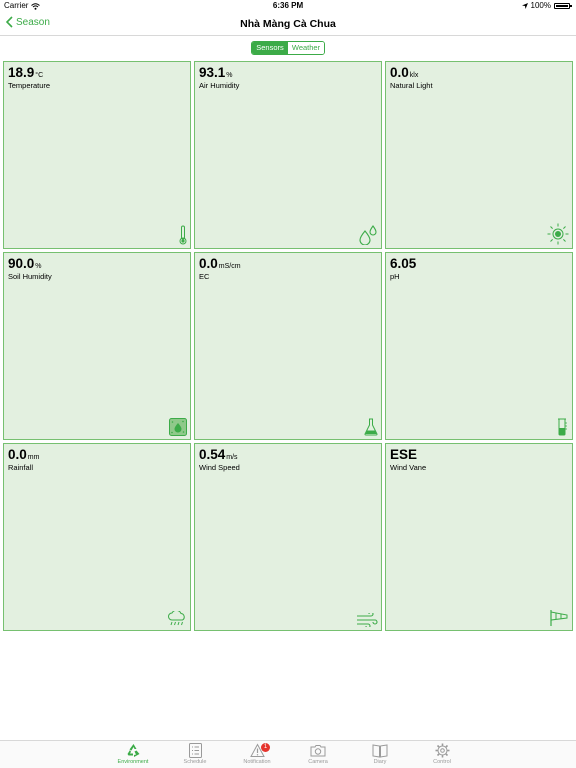 This screenshot has height=768, width=576. What do you see at coordinates (178, 427) in the screenshot?
I see `soil-moisture-icon` at bounding box center [178, 427].